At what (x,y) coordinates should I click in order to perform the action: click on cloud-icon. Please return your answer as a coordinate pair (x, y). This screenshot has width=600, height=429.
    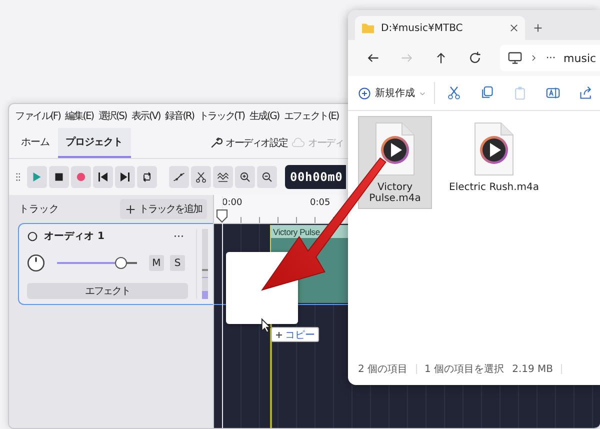
    Looking at the image, I should click on (298, 143).